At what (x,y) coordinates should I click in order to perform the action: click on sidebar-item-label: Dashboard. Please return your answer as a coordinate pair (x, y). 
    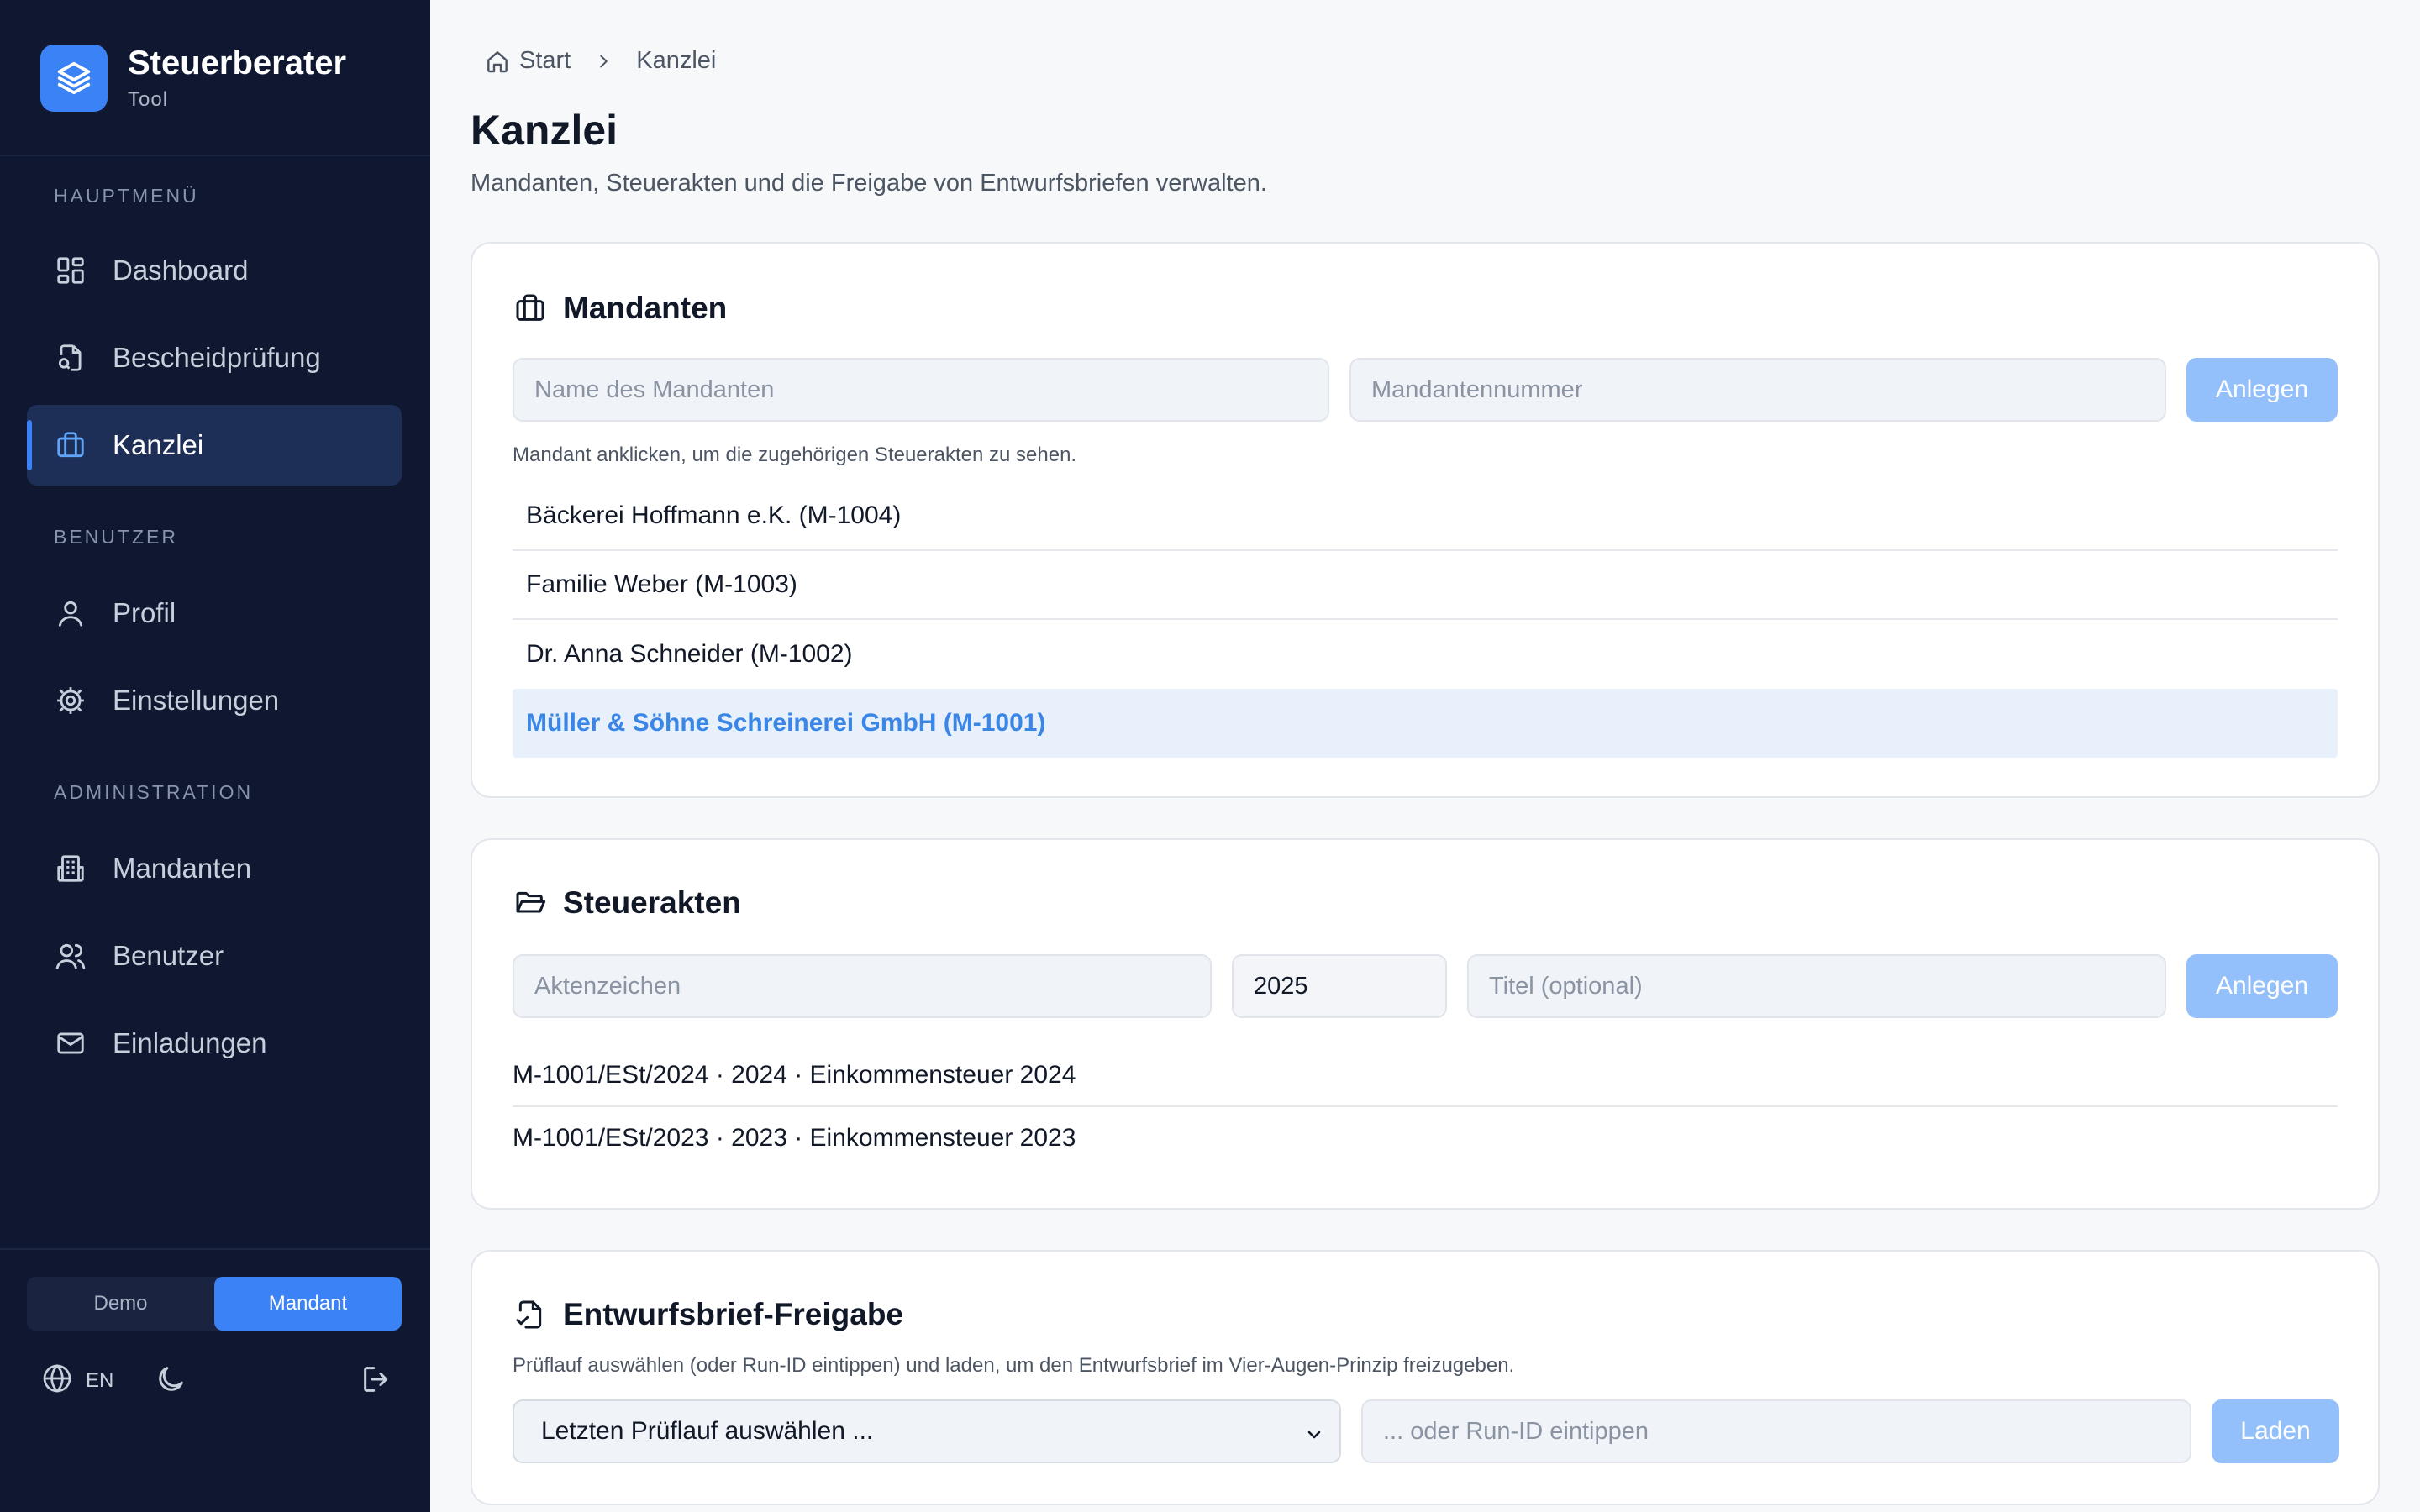
    Looking at the image, I should click on (181, 270).